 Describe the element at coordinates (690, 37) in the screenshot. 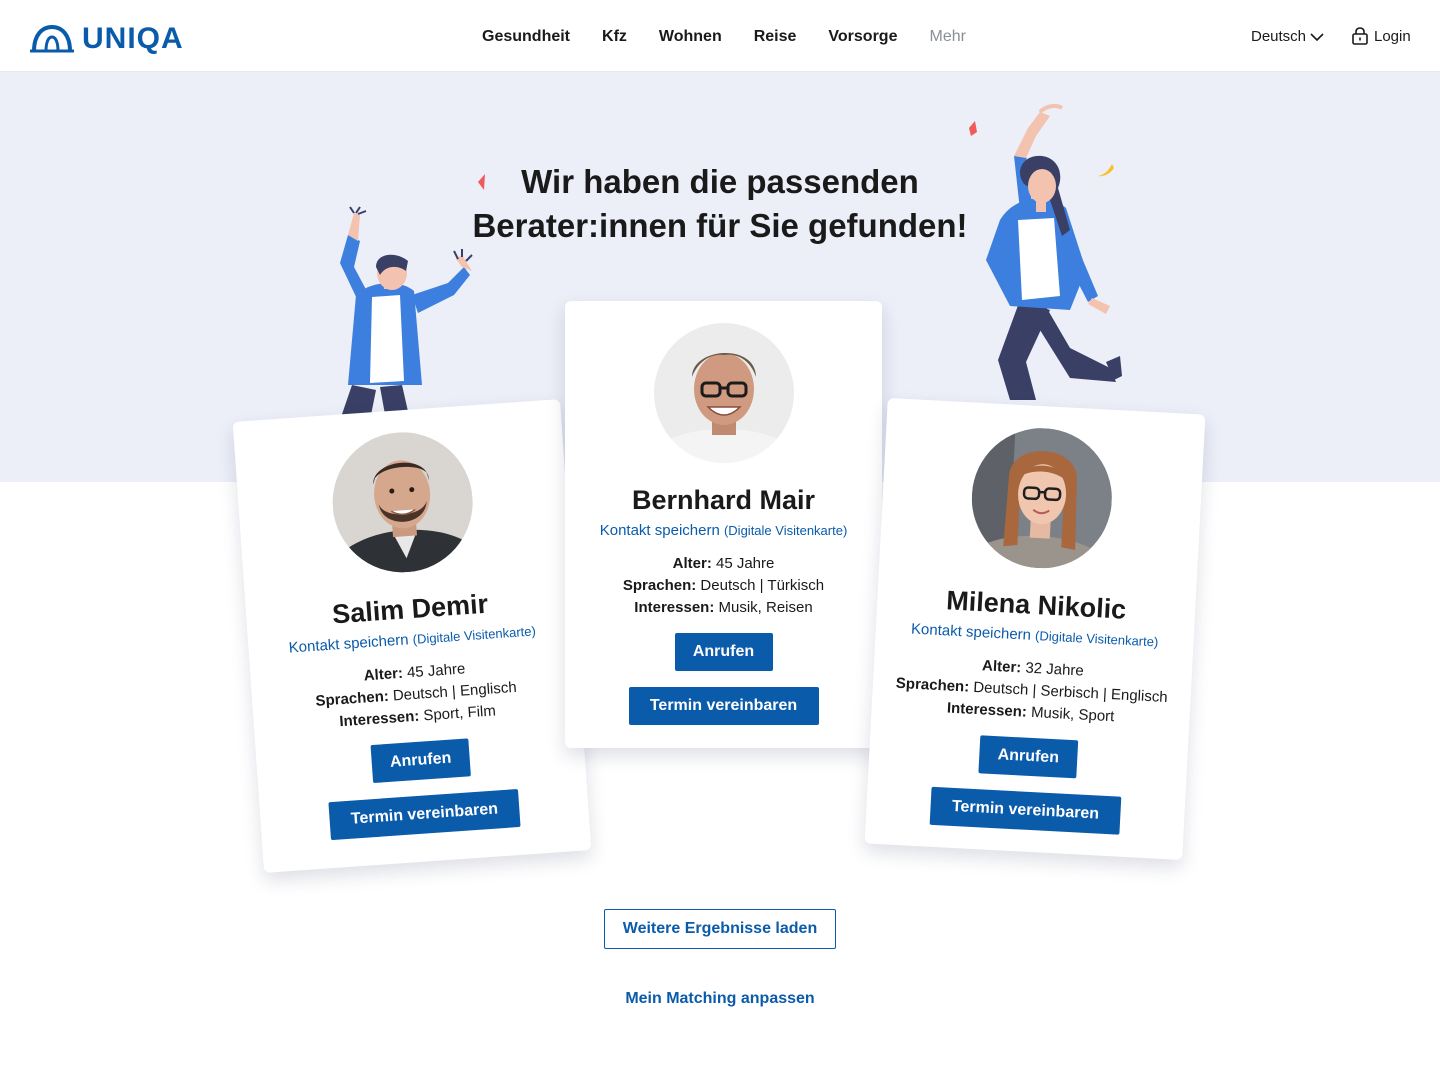

I see `nav-item-wohnen: Wohnen` at that location.